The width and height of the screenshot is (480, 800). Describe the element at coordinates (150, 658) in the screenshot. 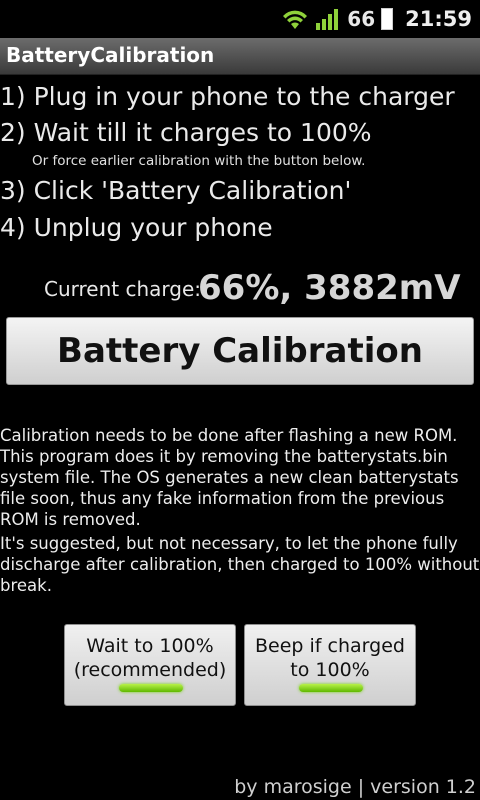

I see `toggle-label: Wait to 100% (recommended)` at that location.